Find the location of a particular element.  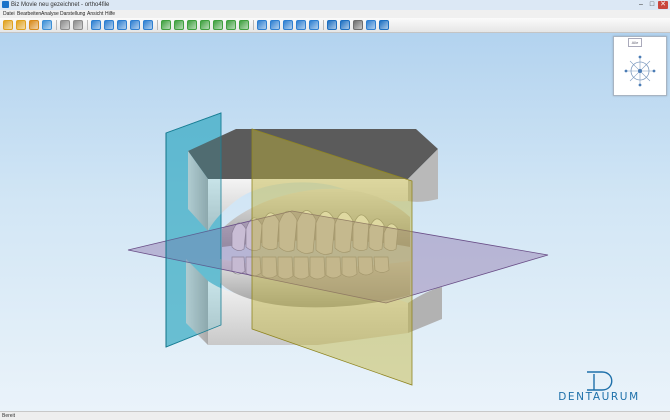

maximize-button: □ is located at coordinates (652, 5).